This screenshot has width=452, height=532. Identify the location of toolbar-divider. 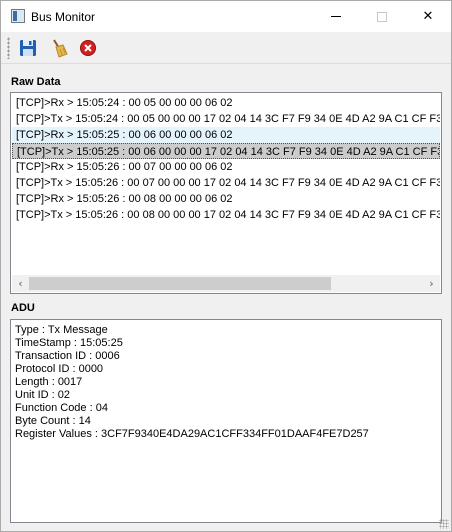
(226, 63).